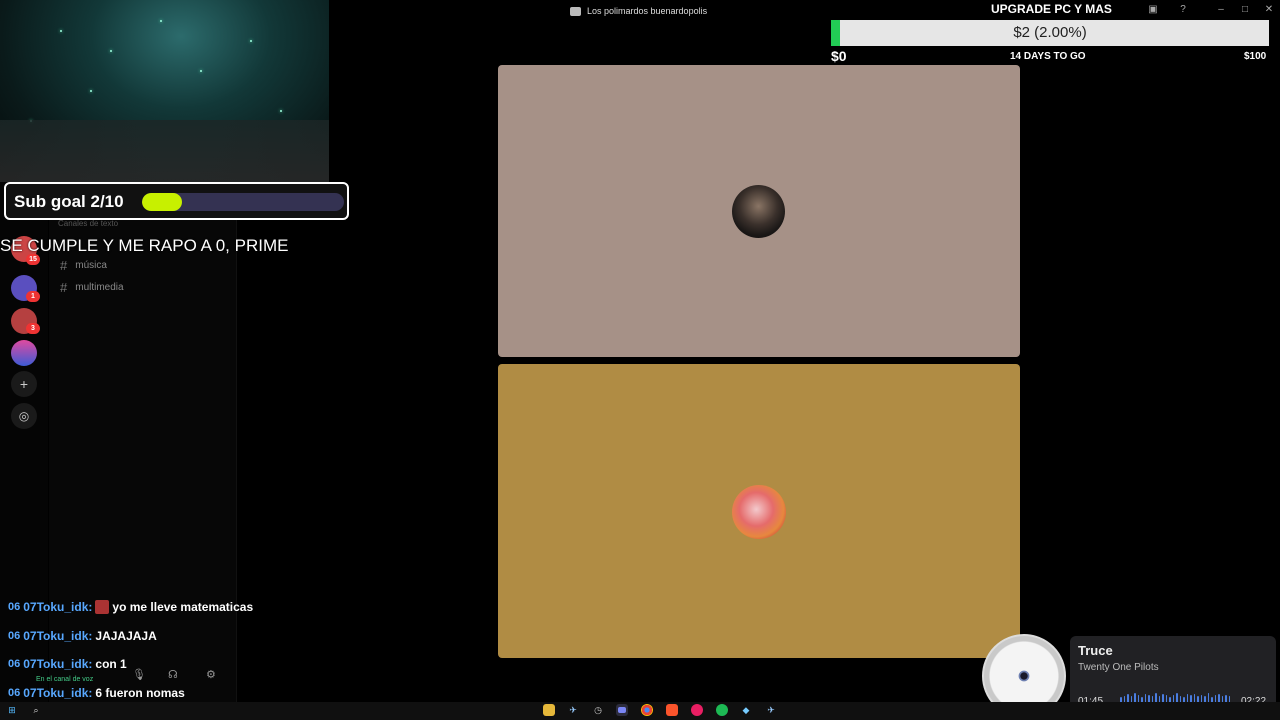 The image size is (1280, 720). I want to click on mic-icon: 🎙, so click(139, 674).